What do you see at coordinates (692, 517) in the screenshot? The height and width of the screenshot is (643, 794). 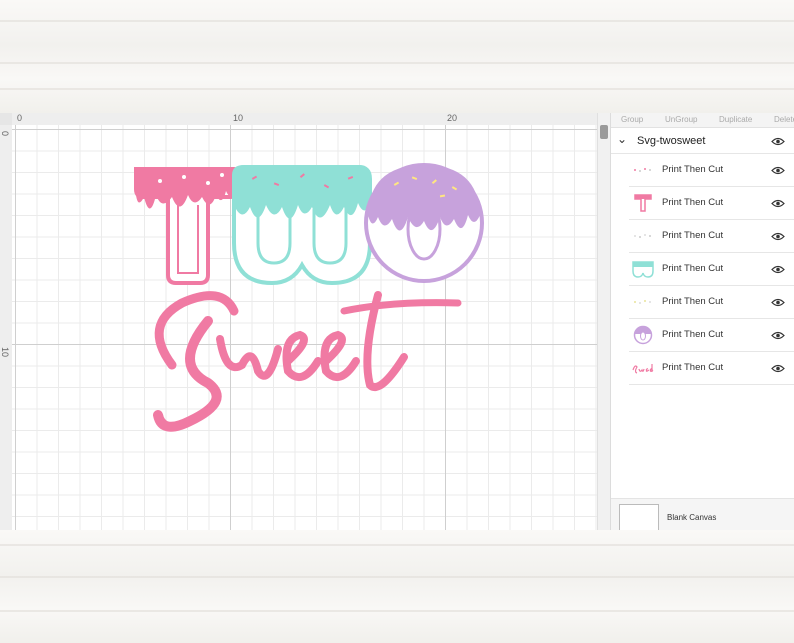 I see `blank-canvas-label: Blank Canvas` at bounding box center [692, 517].